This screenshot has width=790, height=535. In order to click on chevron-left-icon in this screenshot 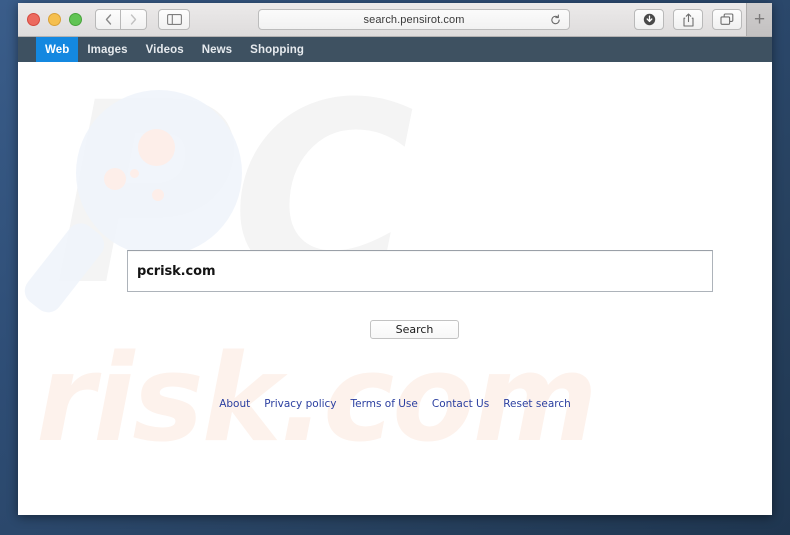, I will do `click(108, 19)`.